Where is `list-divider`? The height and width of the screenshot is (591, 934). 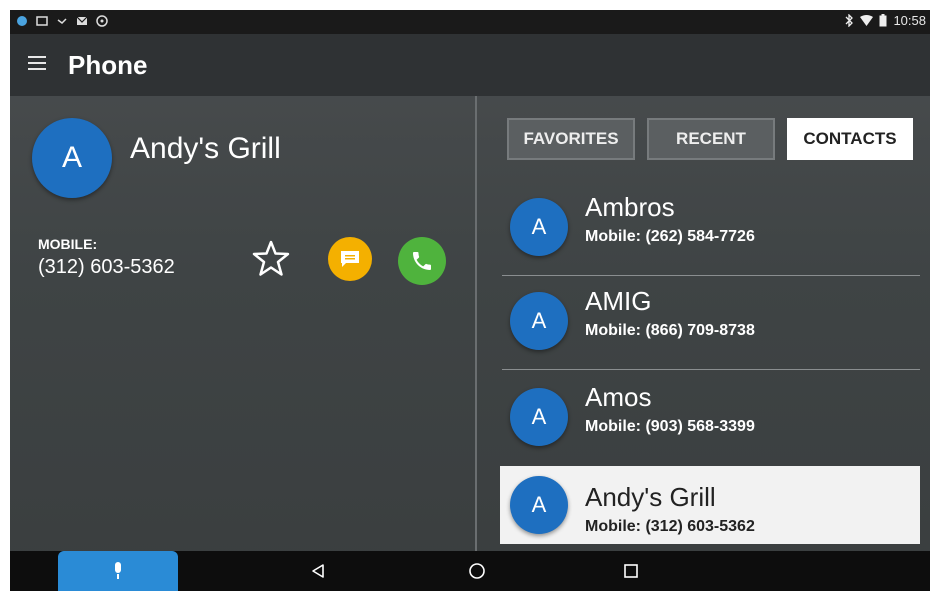
list-divider is located at coordinates (711, 369).